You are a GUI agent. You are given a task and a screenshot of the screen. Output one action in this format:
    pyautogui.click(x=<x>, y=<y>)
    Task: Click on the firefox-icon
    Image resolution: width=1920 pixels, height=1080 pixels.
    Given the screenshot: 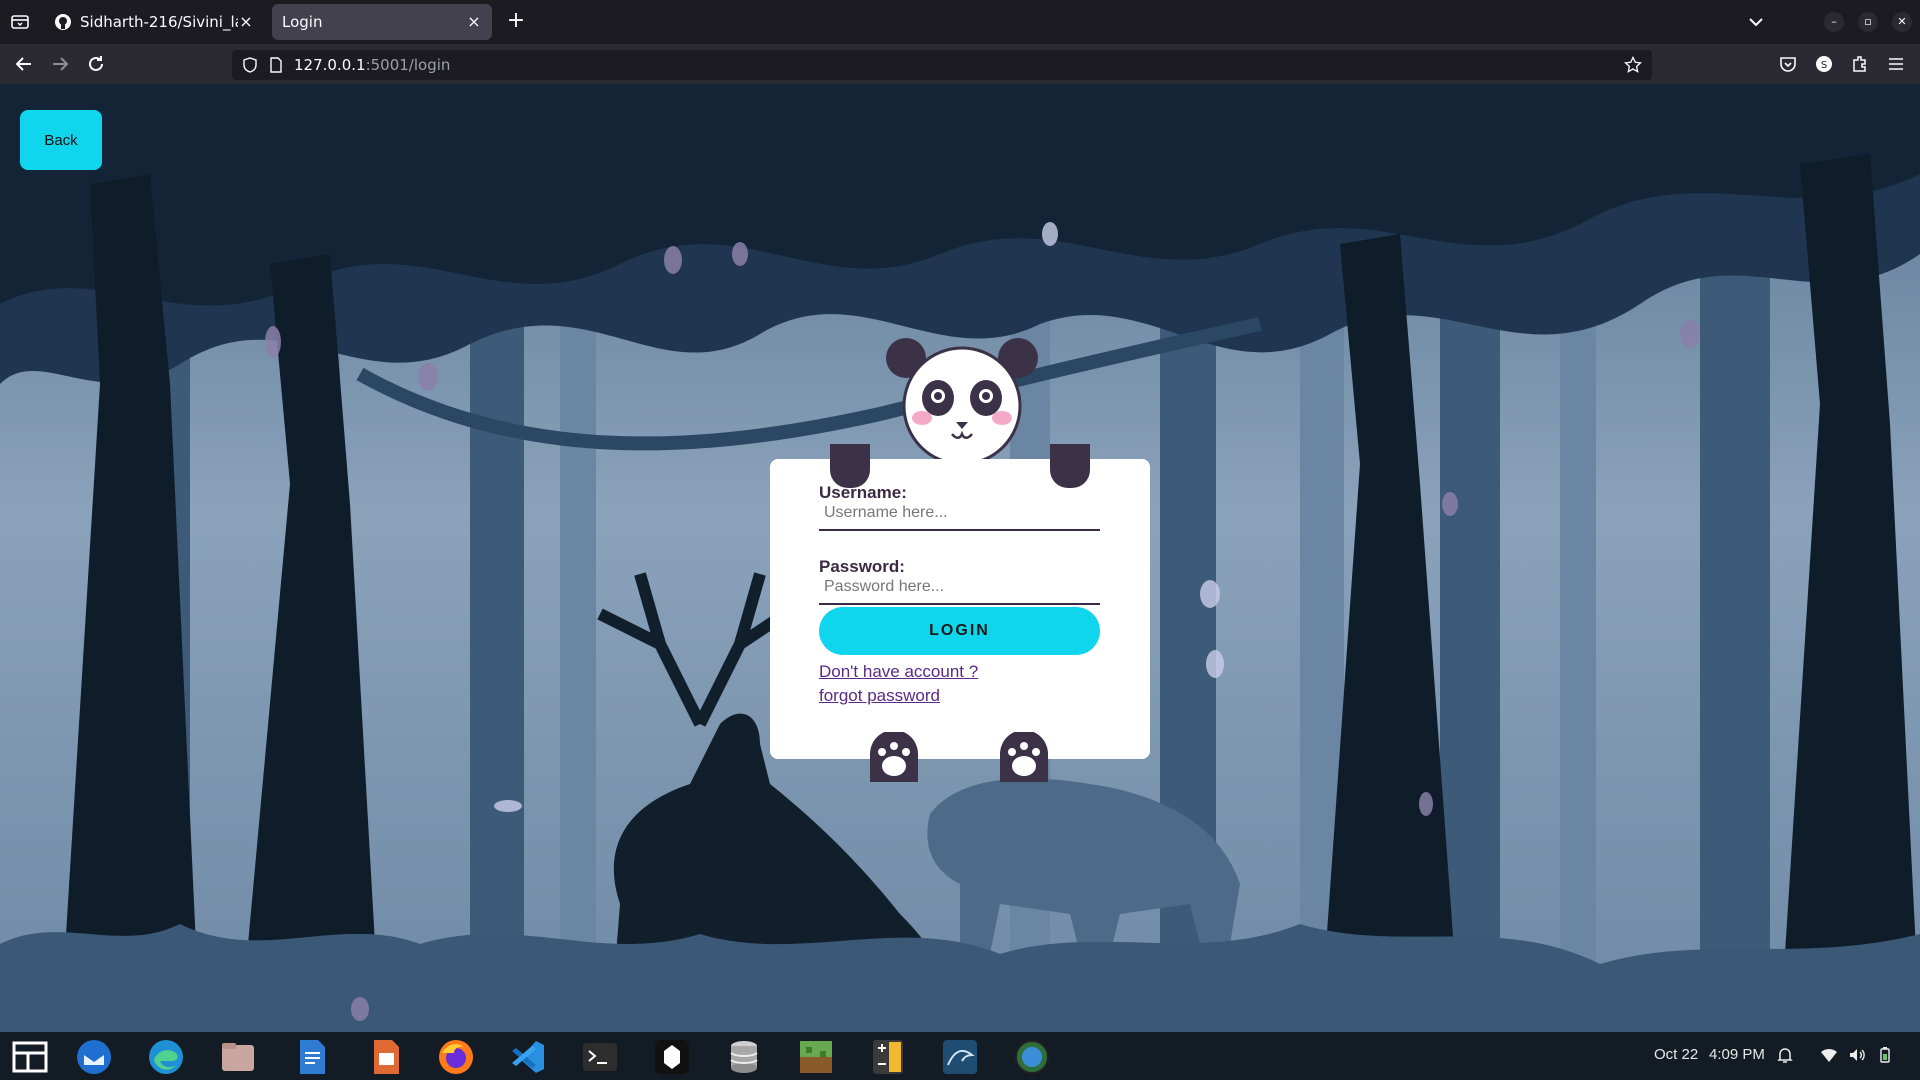 What is the action you would take?
    pyautogui.click(x=456, y=1057)
    